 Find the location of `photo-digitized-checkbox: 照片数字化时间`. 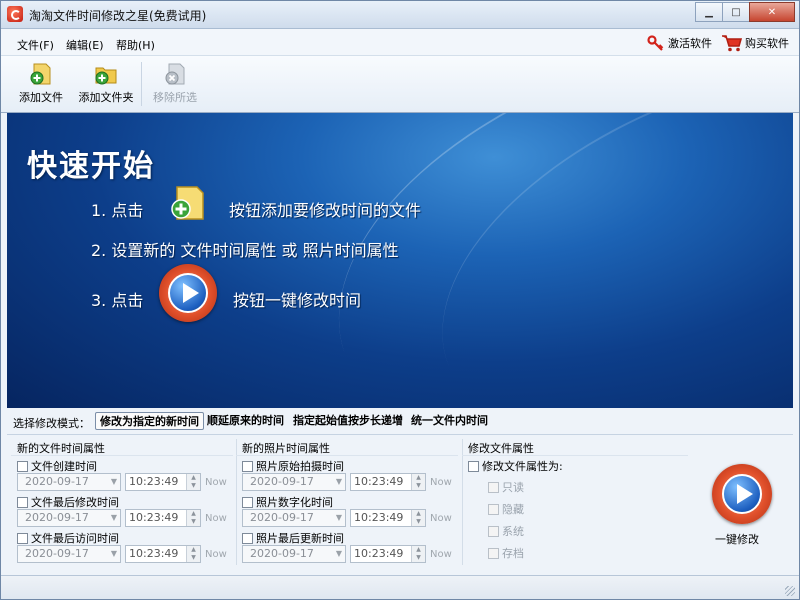

photo-digitized-checkbox: 照片数字化时间 is located at coordinates (287, 502).